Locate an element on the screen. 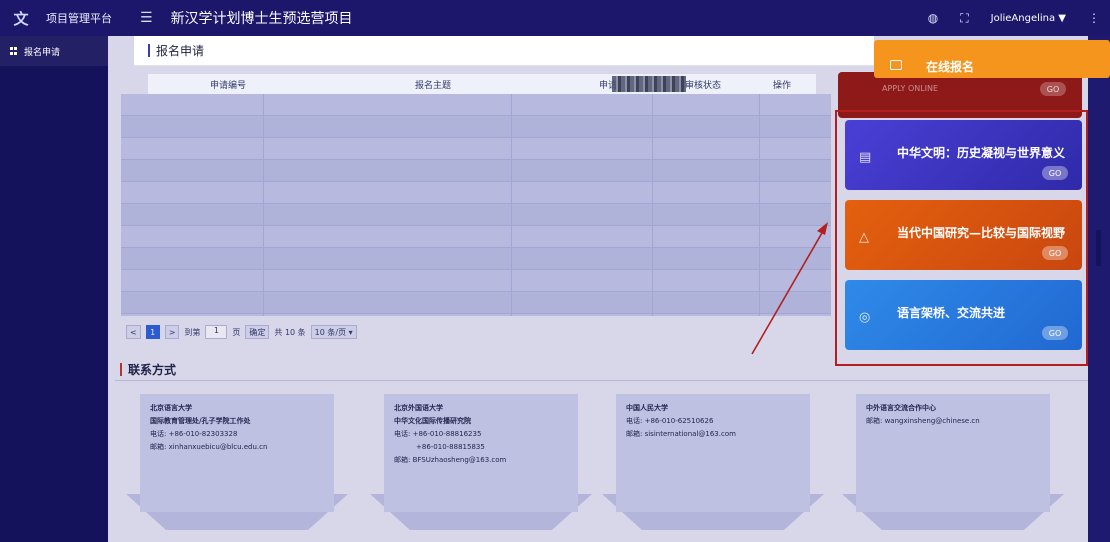  contact-phone: 电话: +86-010-82303328 is located at coordinates (194, 434).